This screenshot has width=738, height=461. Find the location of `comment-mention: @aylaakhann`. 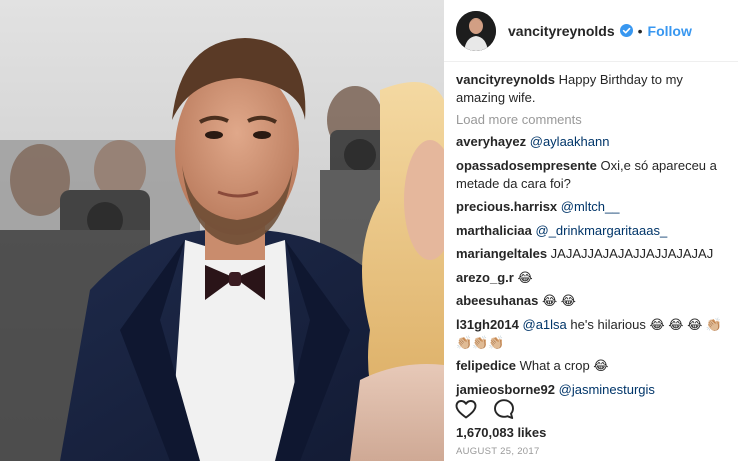

comment-mention: @aylaakhann is located at coordinates (570, 141).